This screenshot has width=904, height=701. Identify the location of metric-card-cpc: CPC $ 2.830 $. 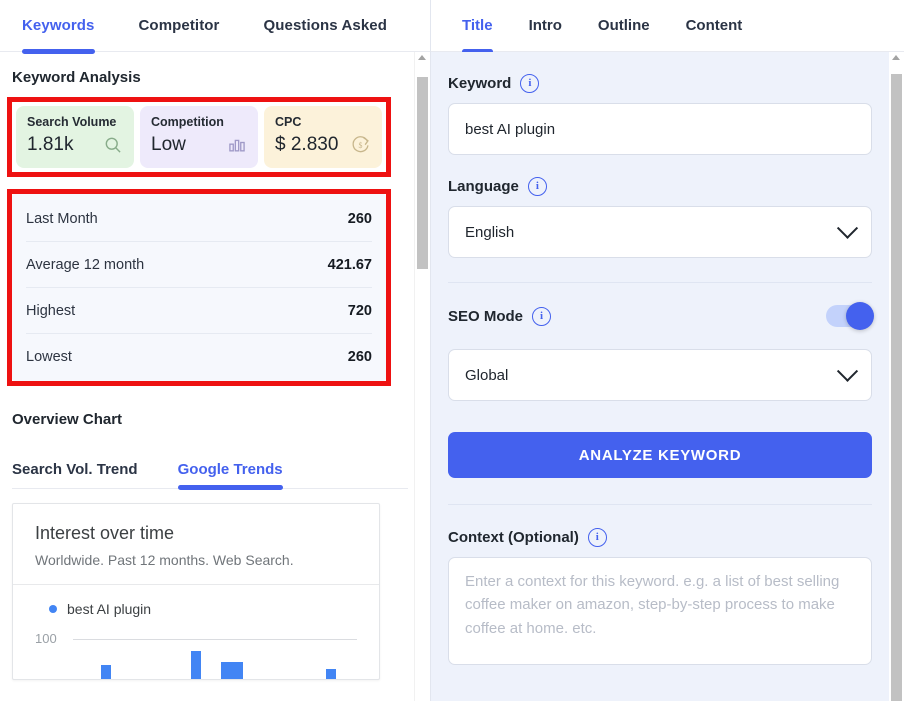
(323, 137).